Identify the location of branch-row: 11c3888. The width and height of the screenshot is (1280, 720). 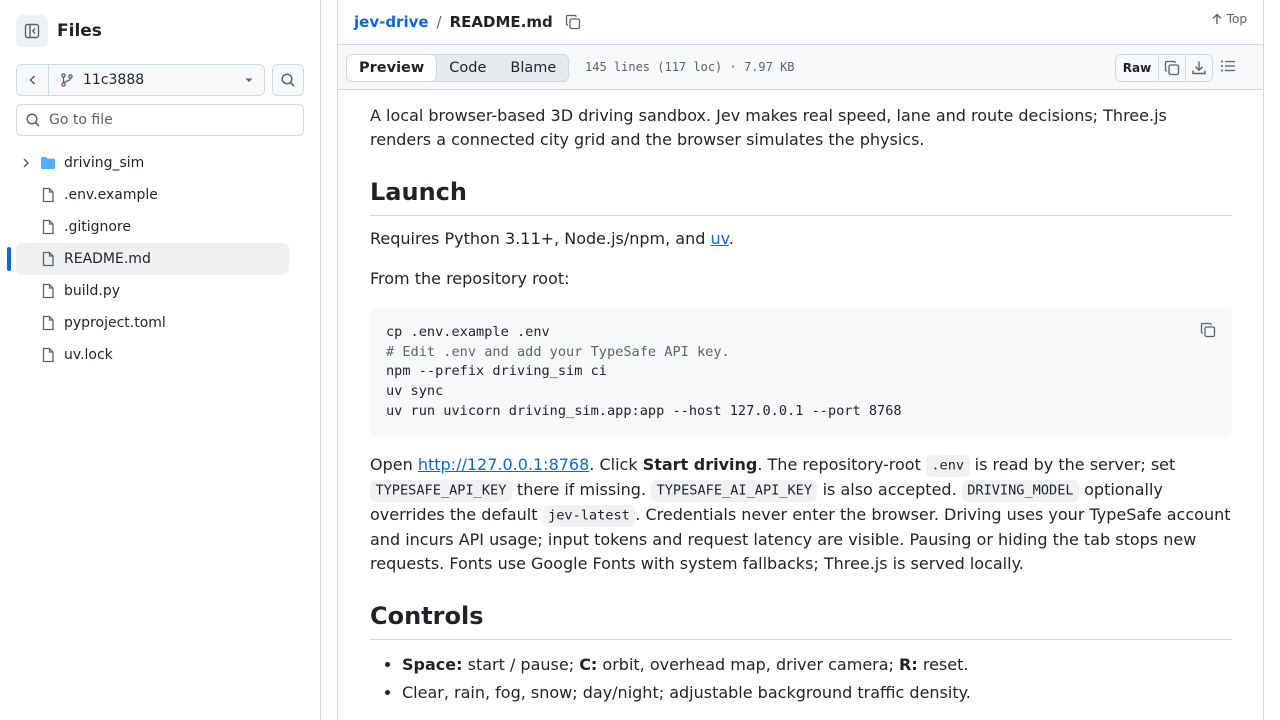
(160, 80).